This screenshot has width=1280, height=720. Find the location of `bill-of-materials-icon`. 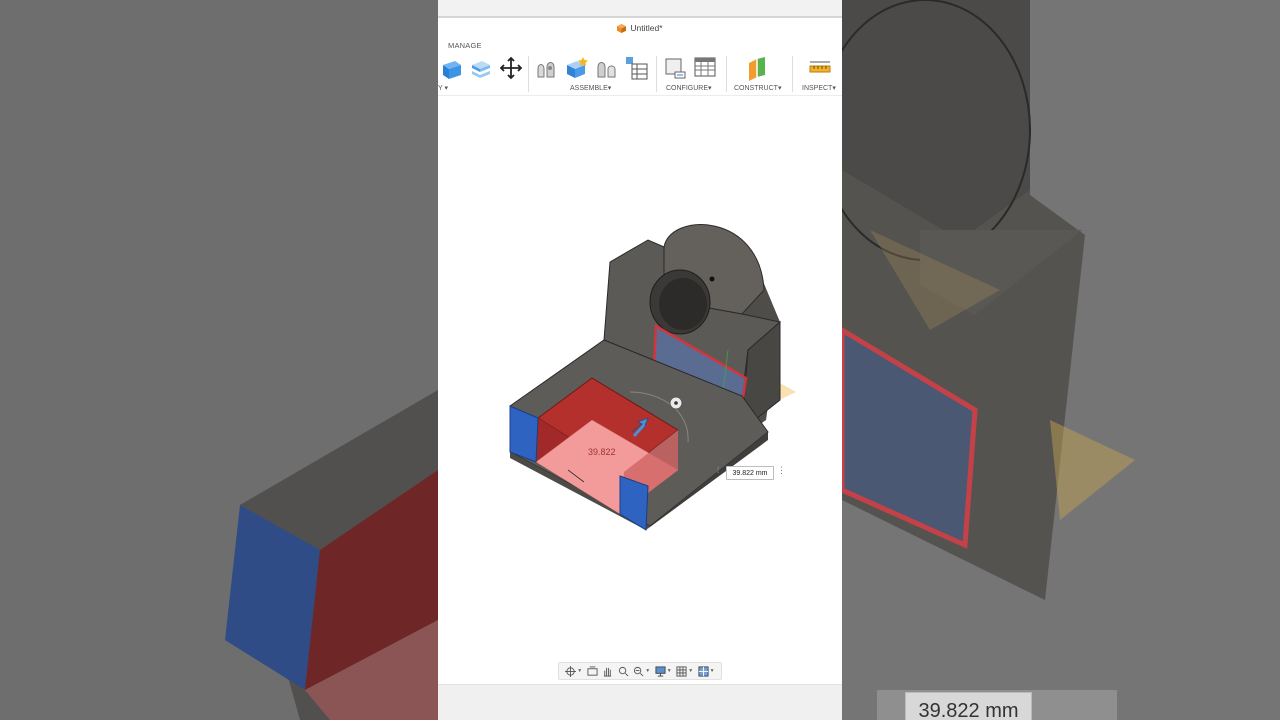

bill-of-materials-icon is located at coordinates (636, 68).